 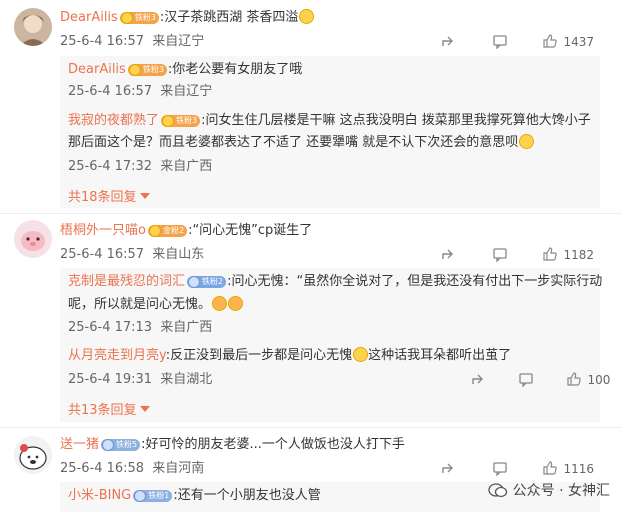 I want to click on badge-label: 铁粉1, so click(x=159, y=495).